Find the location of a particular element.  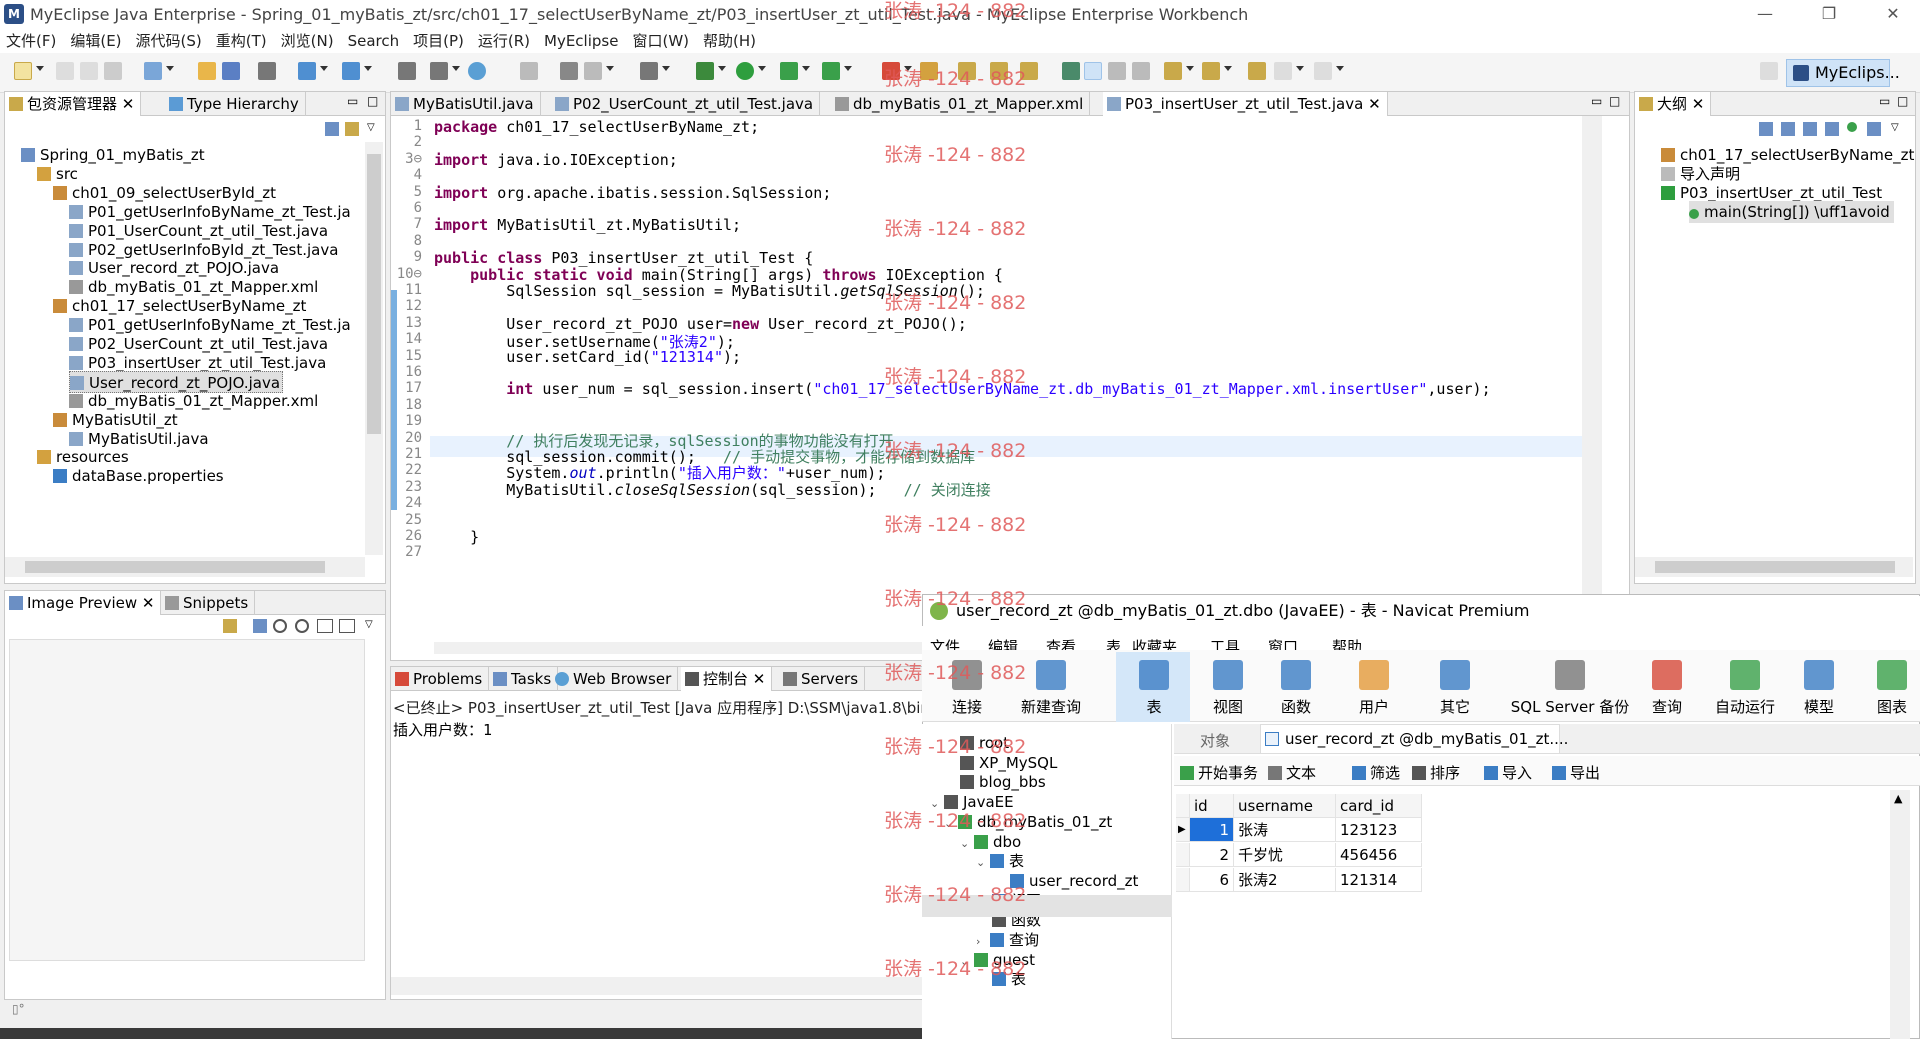

open-perspective-icon is located at coordinates (1769, 71).